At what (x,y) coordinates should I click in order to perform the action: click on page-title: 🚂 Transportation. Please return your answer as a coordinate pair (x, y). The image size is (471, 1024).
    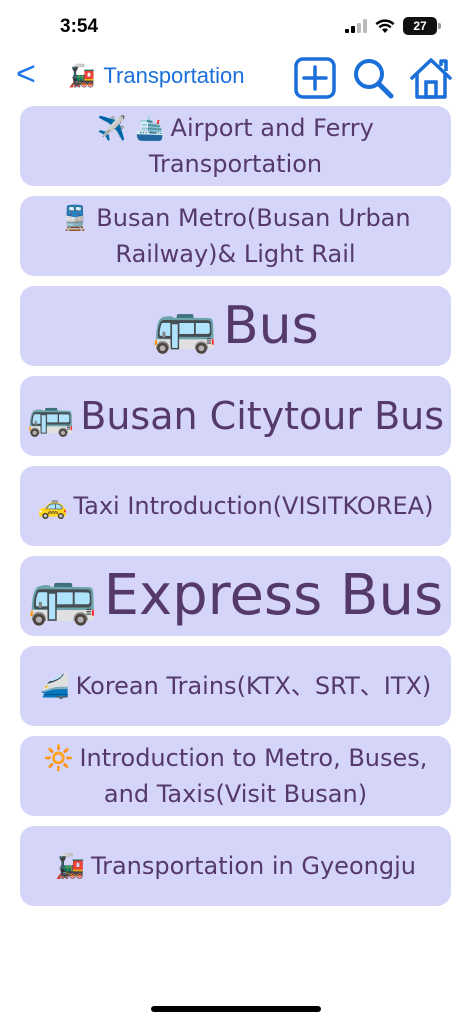
    Looking at the image, I should click on (156, 76).